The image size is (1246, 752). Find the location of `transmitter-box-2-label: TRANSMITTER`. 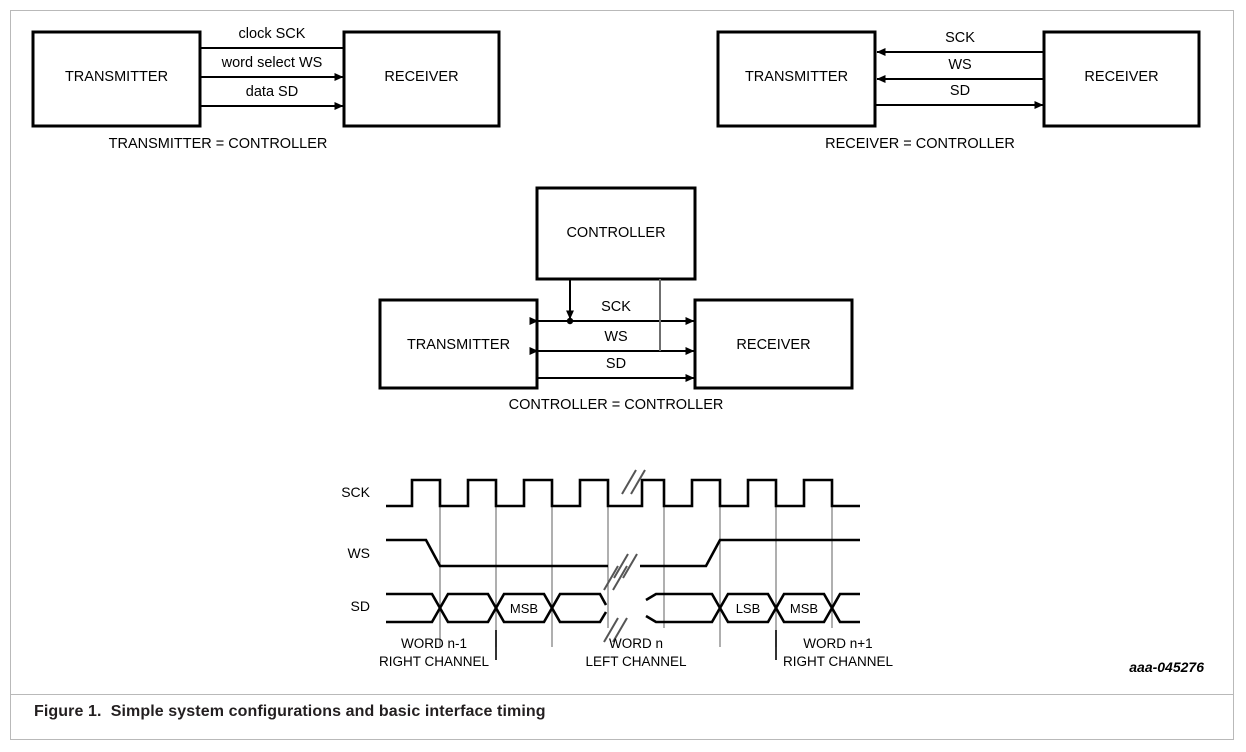

transmitter-box-2-label: TRANSMITTER is located at coordinates (796, 77).